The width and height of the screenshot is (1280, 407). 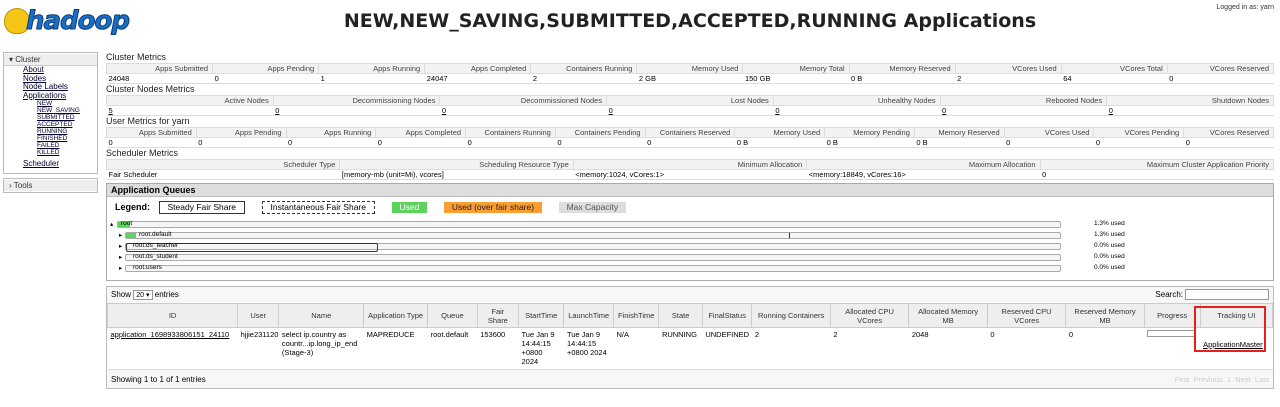 I want to click on app-res-cpu: 0, so click(x=1026, y=348).